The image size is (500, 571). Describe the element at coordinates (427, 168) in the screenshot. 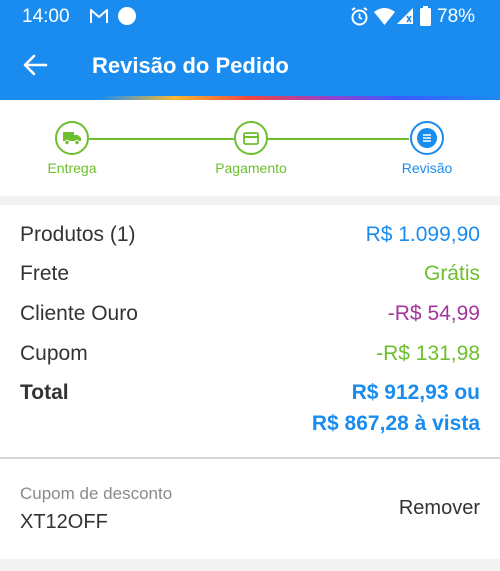

I see `step-revisao-label: Revisão` at that location.